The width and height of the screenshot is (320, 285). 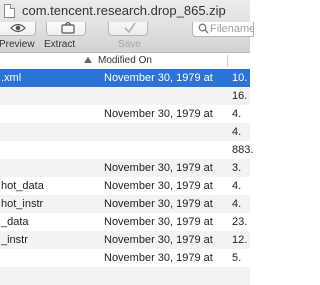 What do you see at coordinates (125, 276) in the screenshot?
I see `table-row` at bounding box center [125, 276].